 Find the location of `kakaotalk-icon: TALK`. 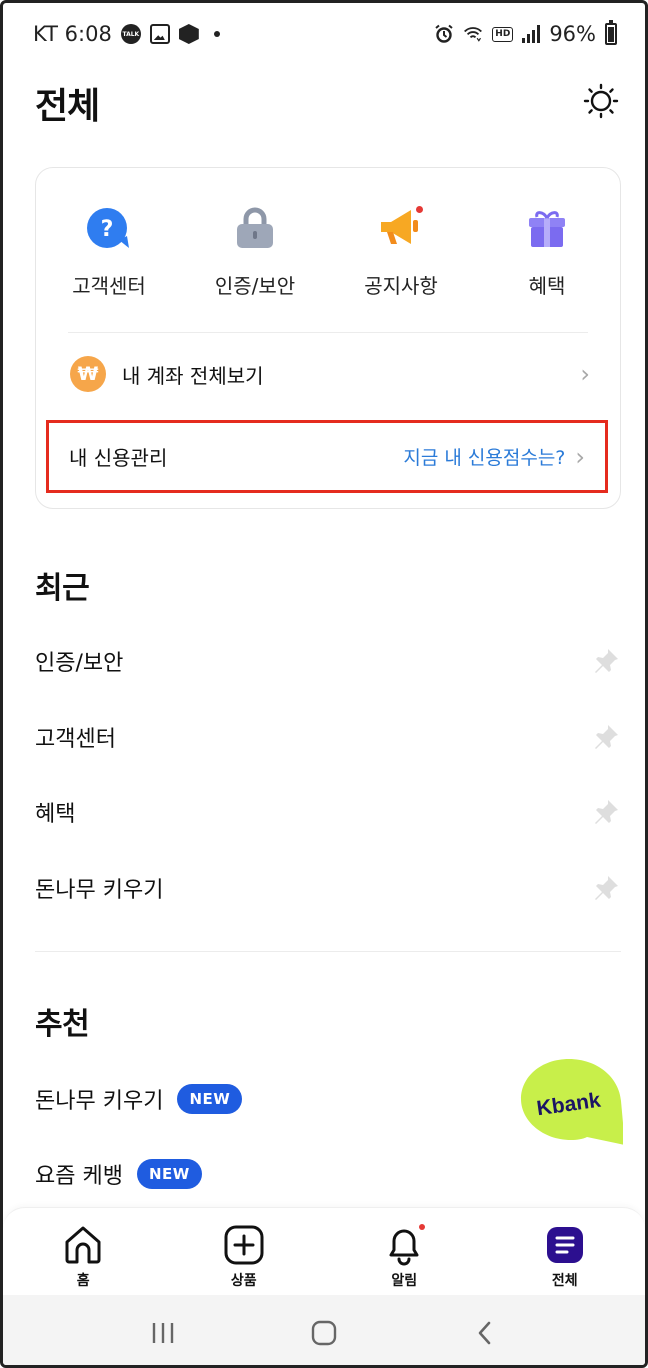

kakaotalk-icon: TALK is located at coordinates (130, 34).